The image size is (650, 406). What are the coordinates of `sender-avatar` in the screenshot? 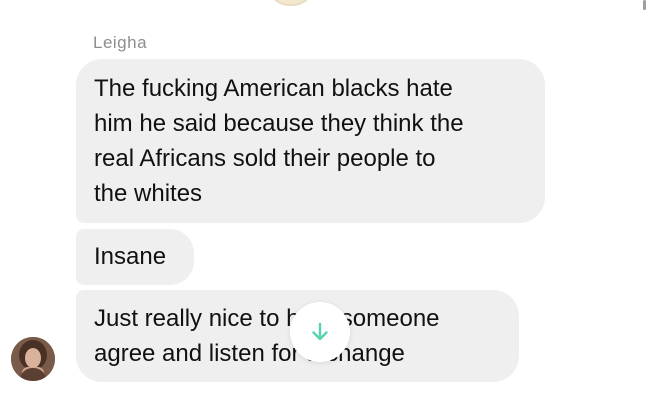 It's located at (33, 359).